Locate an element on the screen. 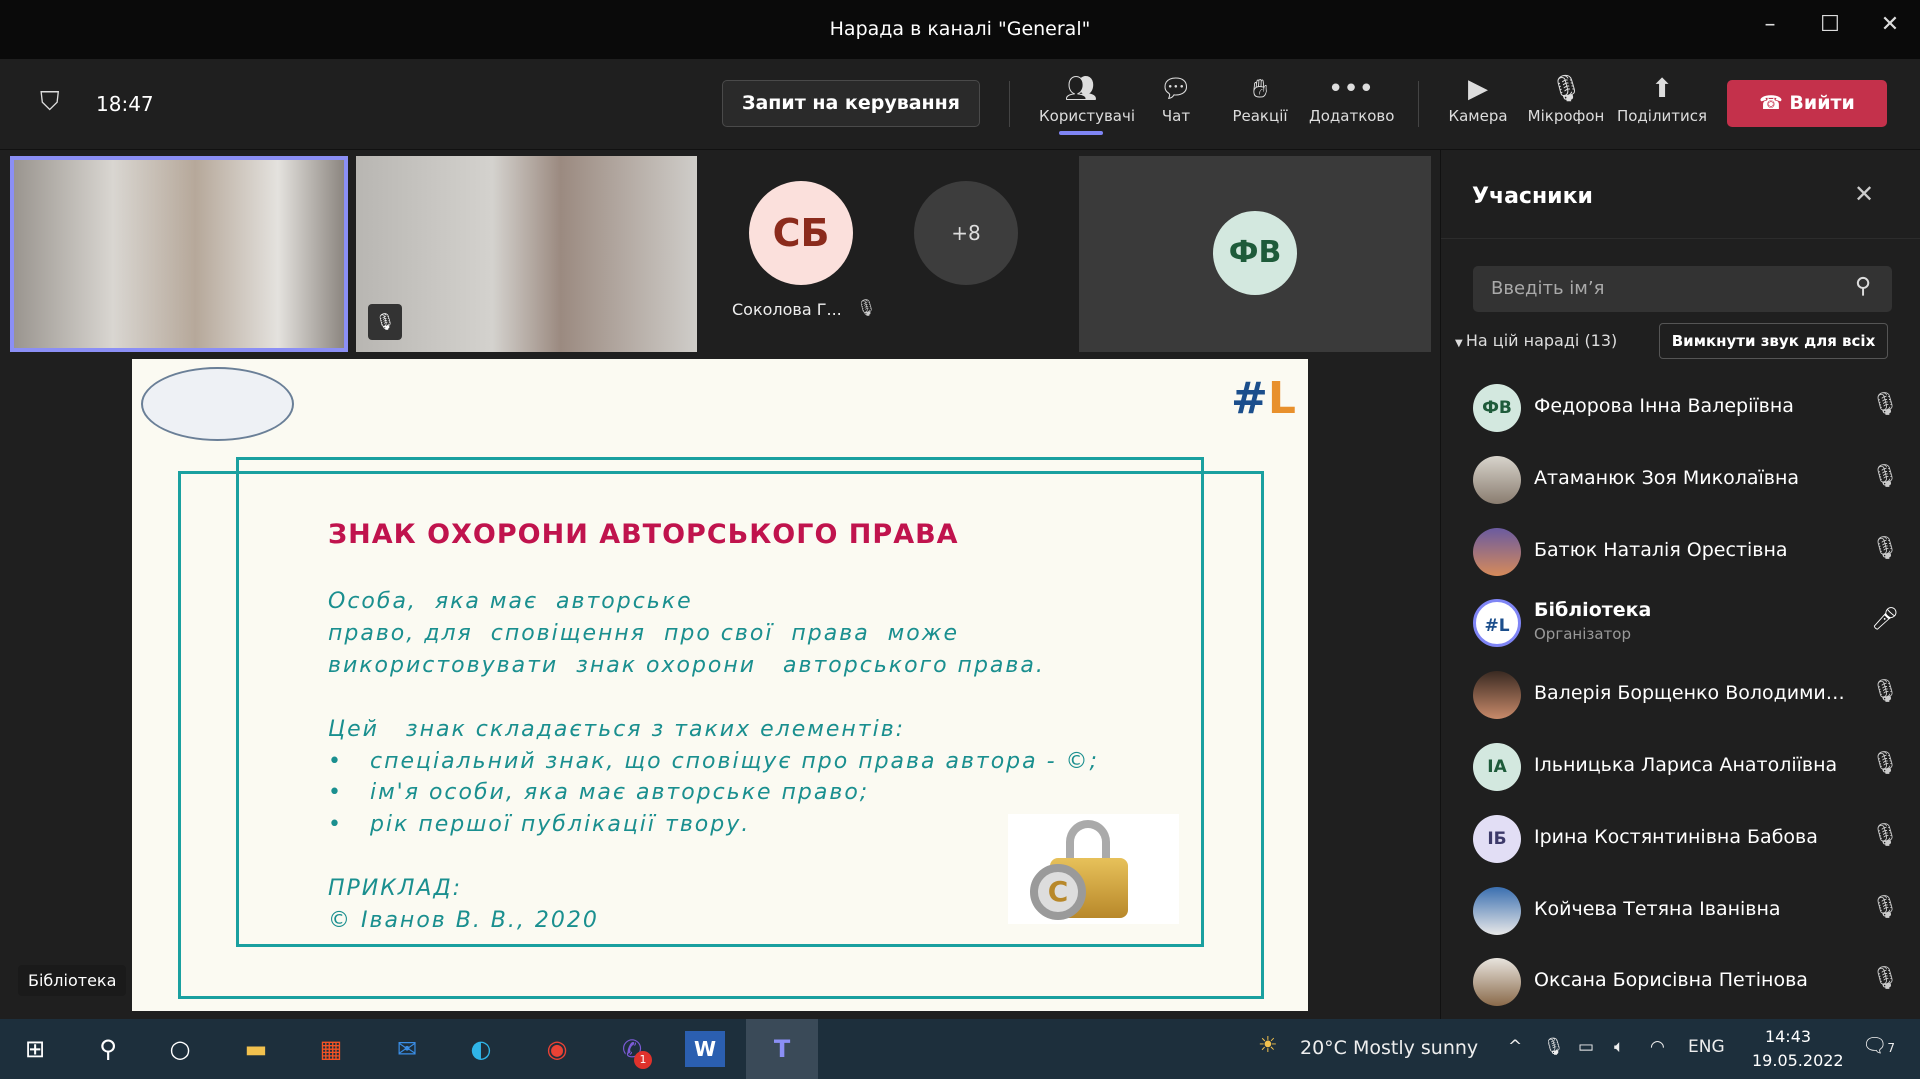 Image resolution: width=1920 pixels, height=1079 pixels. people-button: 👥︎ Користувачі is located at coordinates (1087, 105).